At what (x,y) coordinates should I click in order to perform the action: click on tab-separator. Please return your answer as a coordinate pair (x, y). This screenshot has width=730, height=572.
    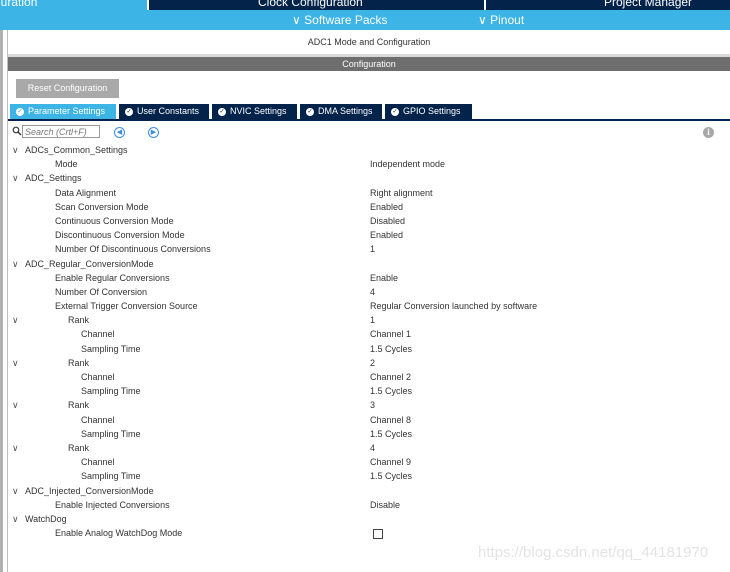
    Looking at the image, I should click on (485, 5).